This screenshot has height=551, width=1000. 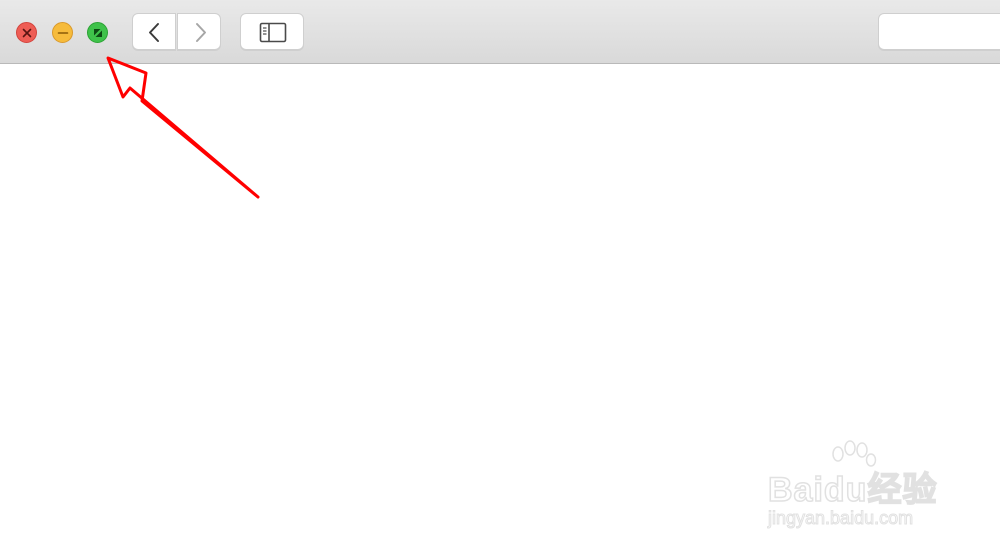 I want to click on watermark-site: jingyan.baidu.com, so click(x=840, y=518).